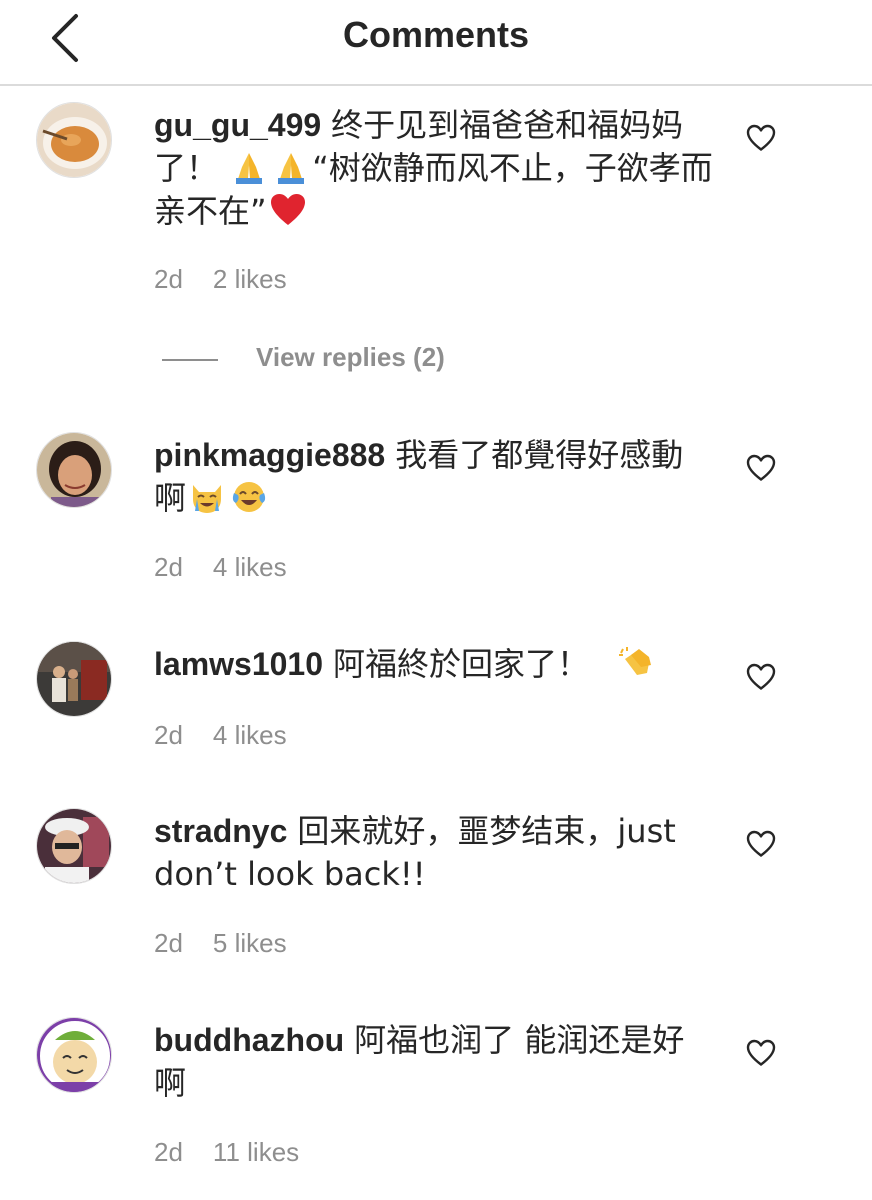  Describe the element at coordinates (269, 455) in the screenshot. I see `comment-username: pinkmaggie888` at that location.